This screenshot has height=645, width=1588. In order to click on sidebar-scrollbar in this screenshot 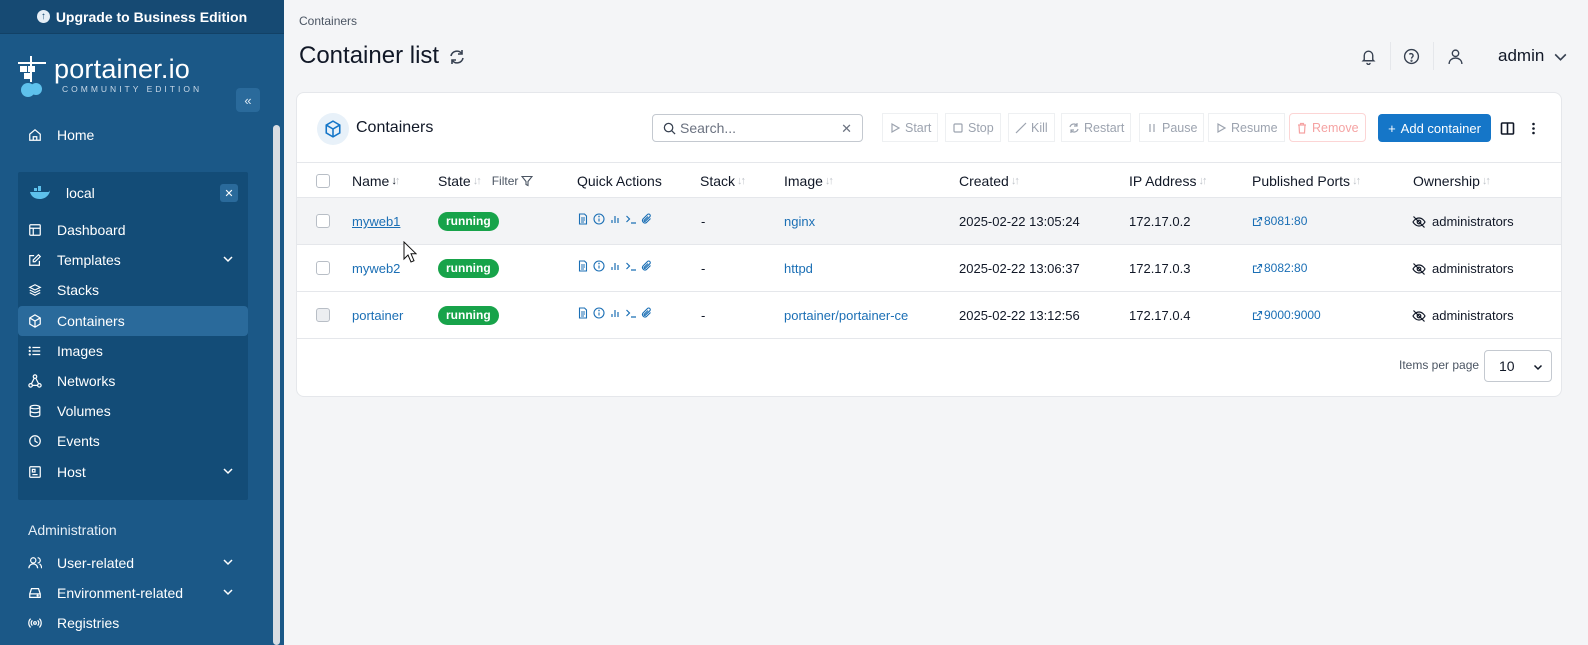, I will do `click(276, 385)`.